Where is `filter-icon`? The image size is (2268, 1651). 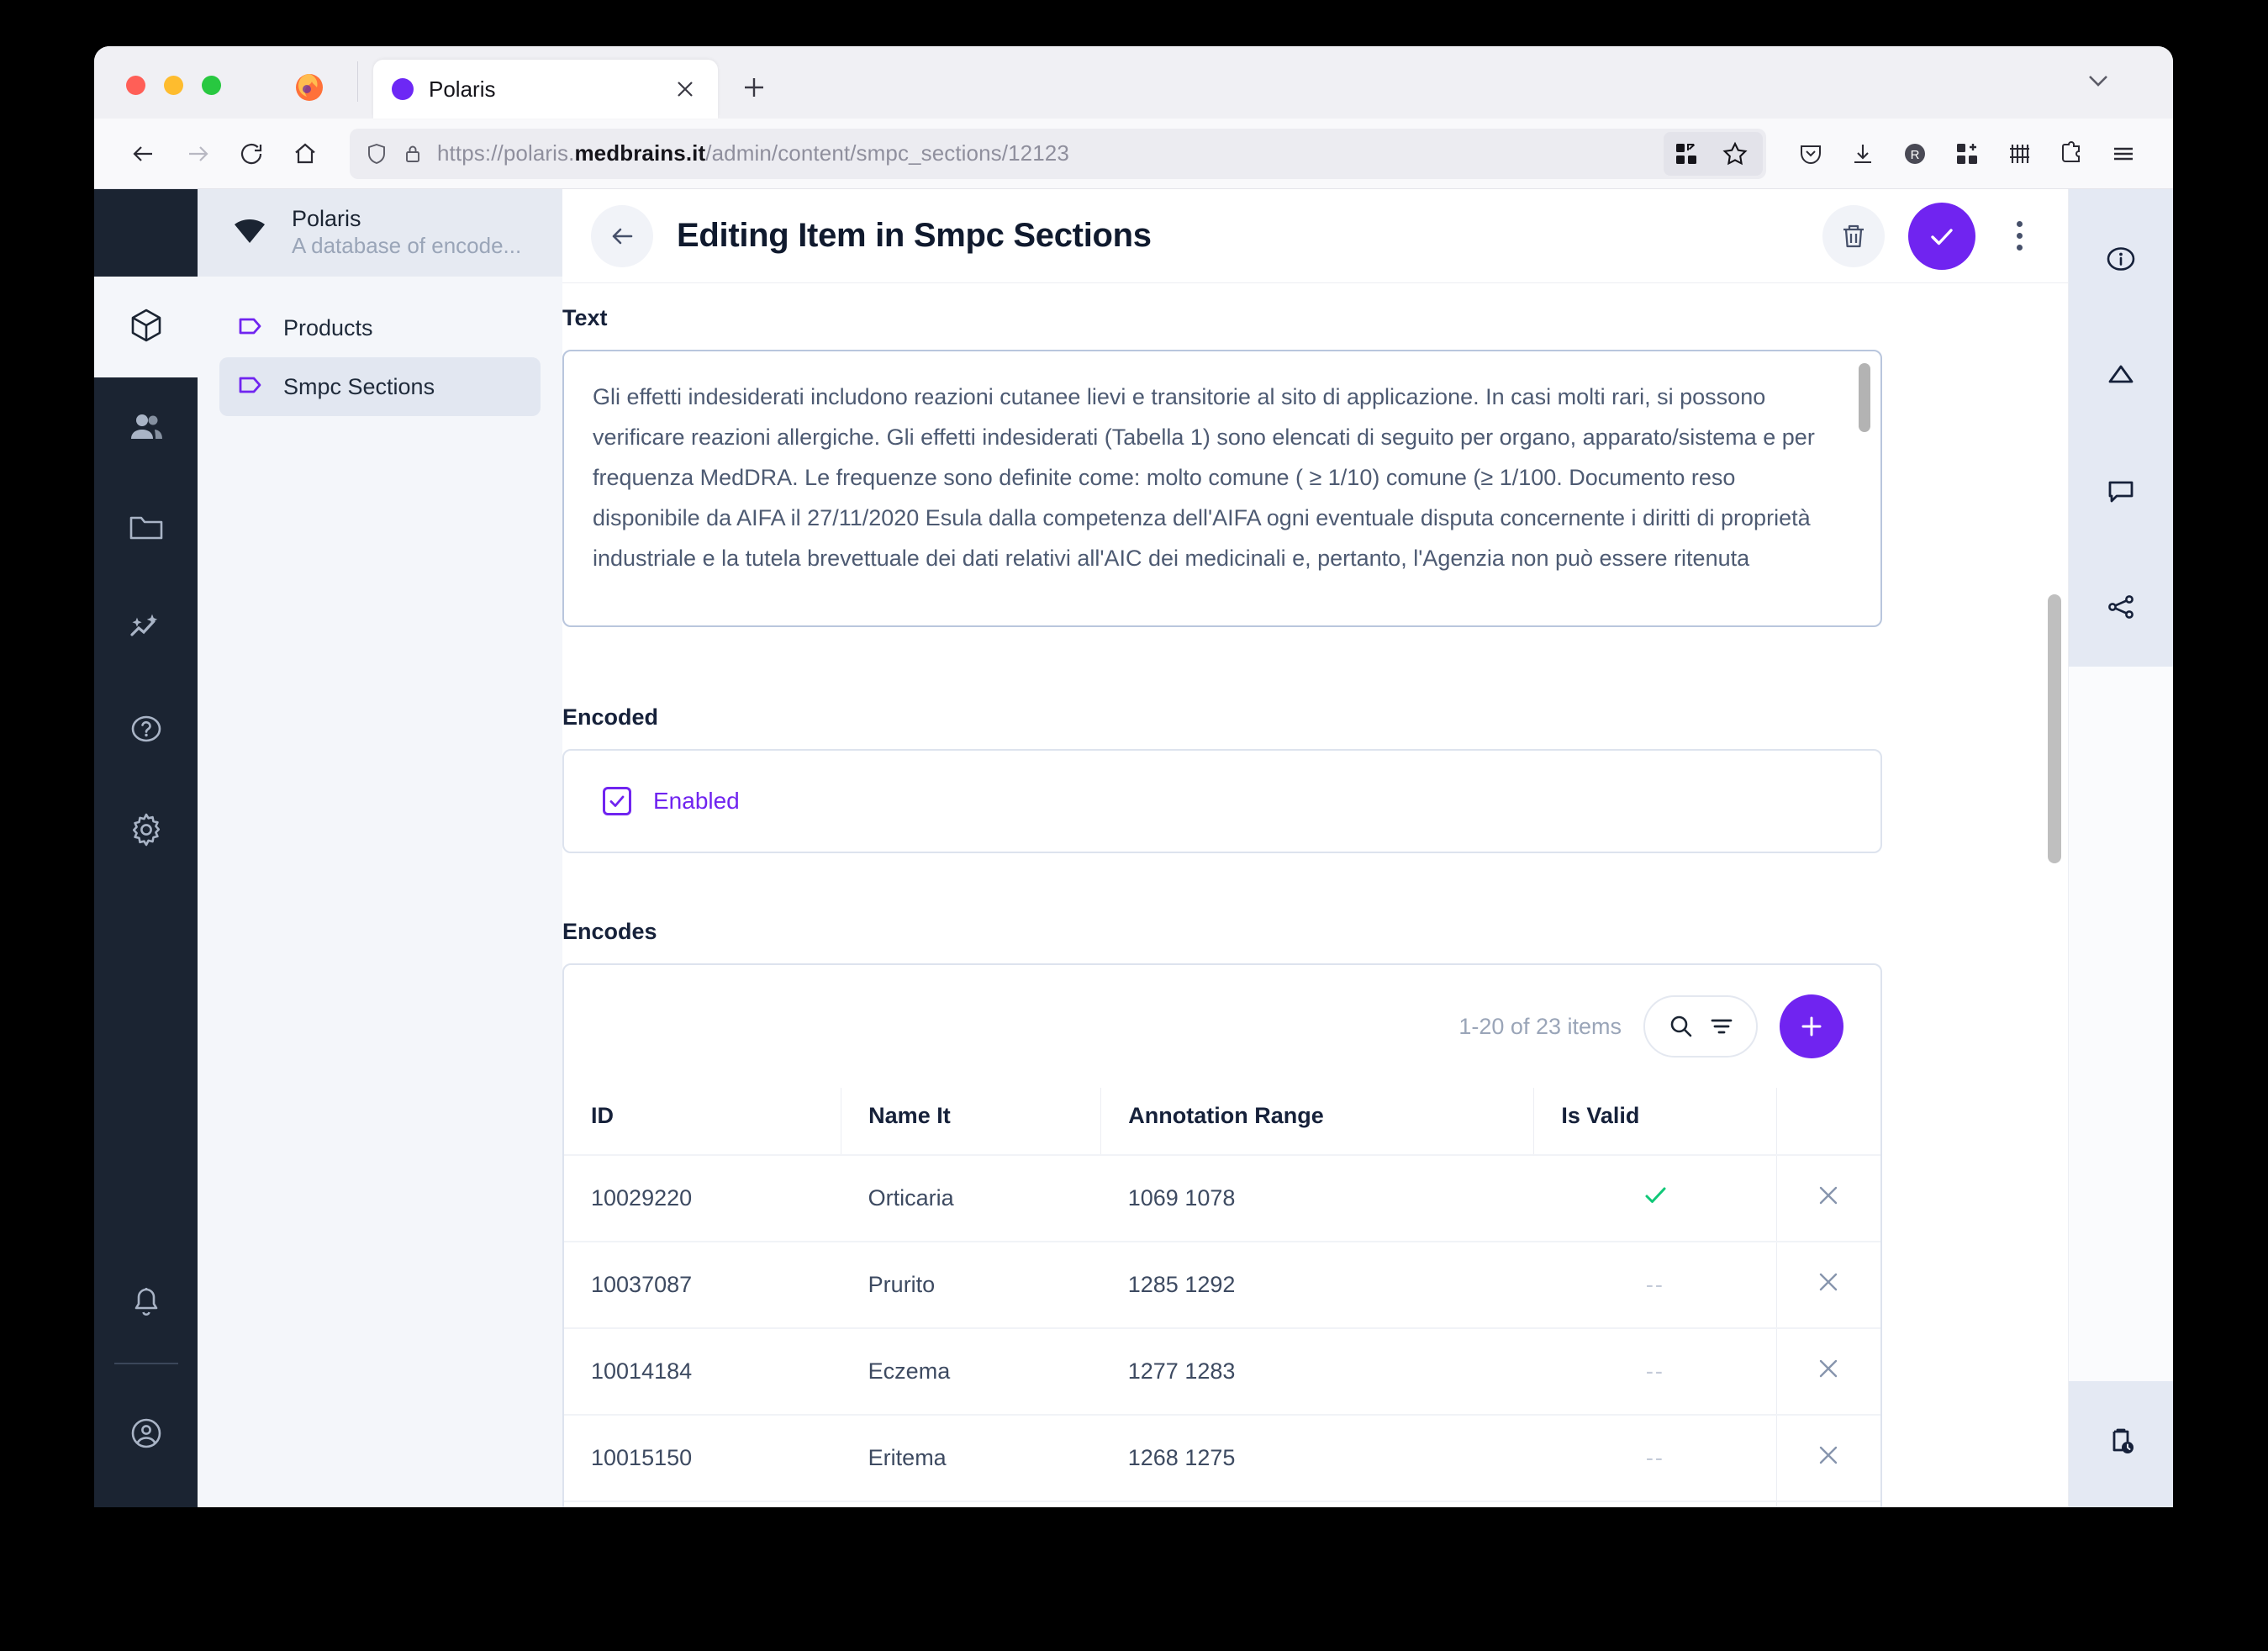 filter-icon is located at coordinates (1722, 1026).